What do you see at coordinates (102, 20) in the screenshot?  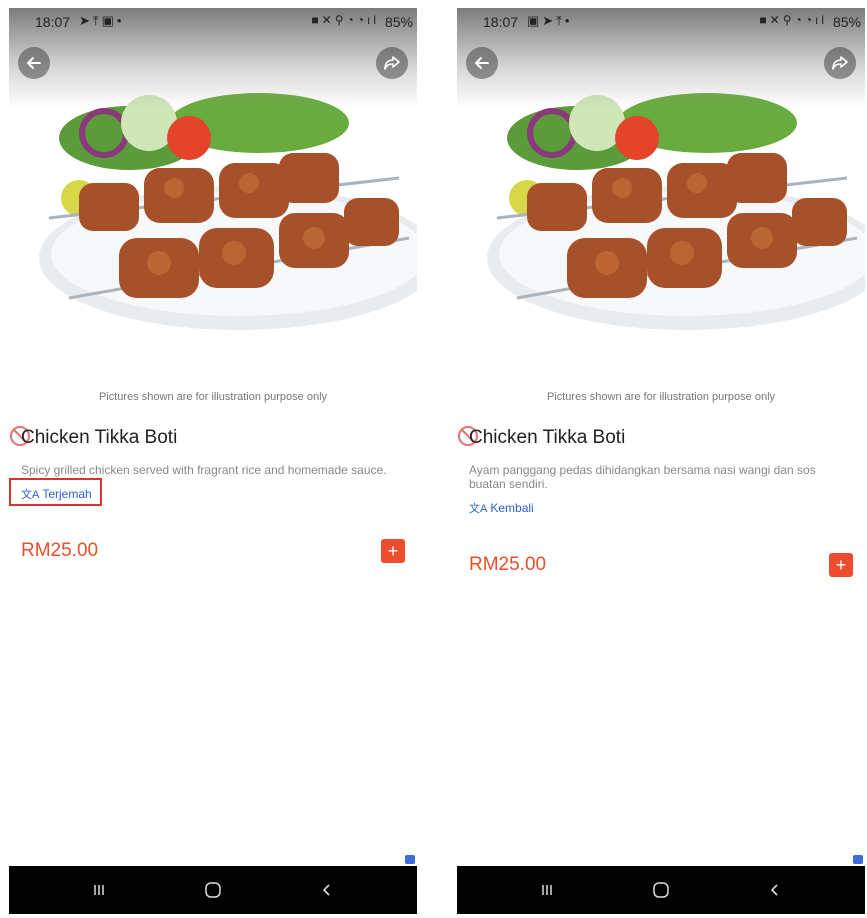 I see `notification-icons: ➤⤒▣•` at bounding box center [102, 20].